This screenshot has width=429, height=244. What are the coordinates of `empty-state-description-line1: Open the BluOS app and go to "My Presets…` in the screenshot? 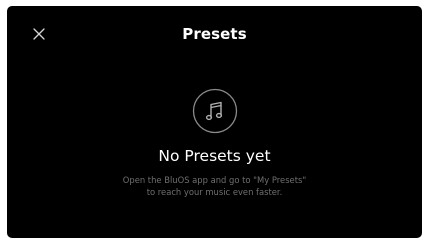 It's located at (214, 180).